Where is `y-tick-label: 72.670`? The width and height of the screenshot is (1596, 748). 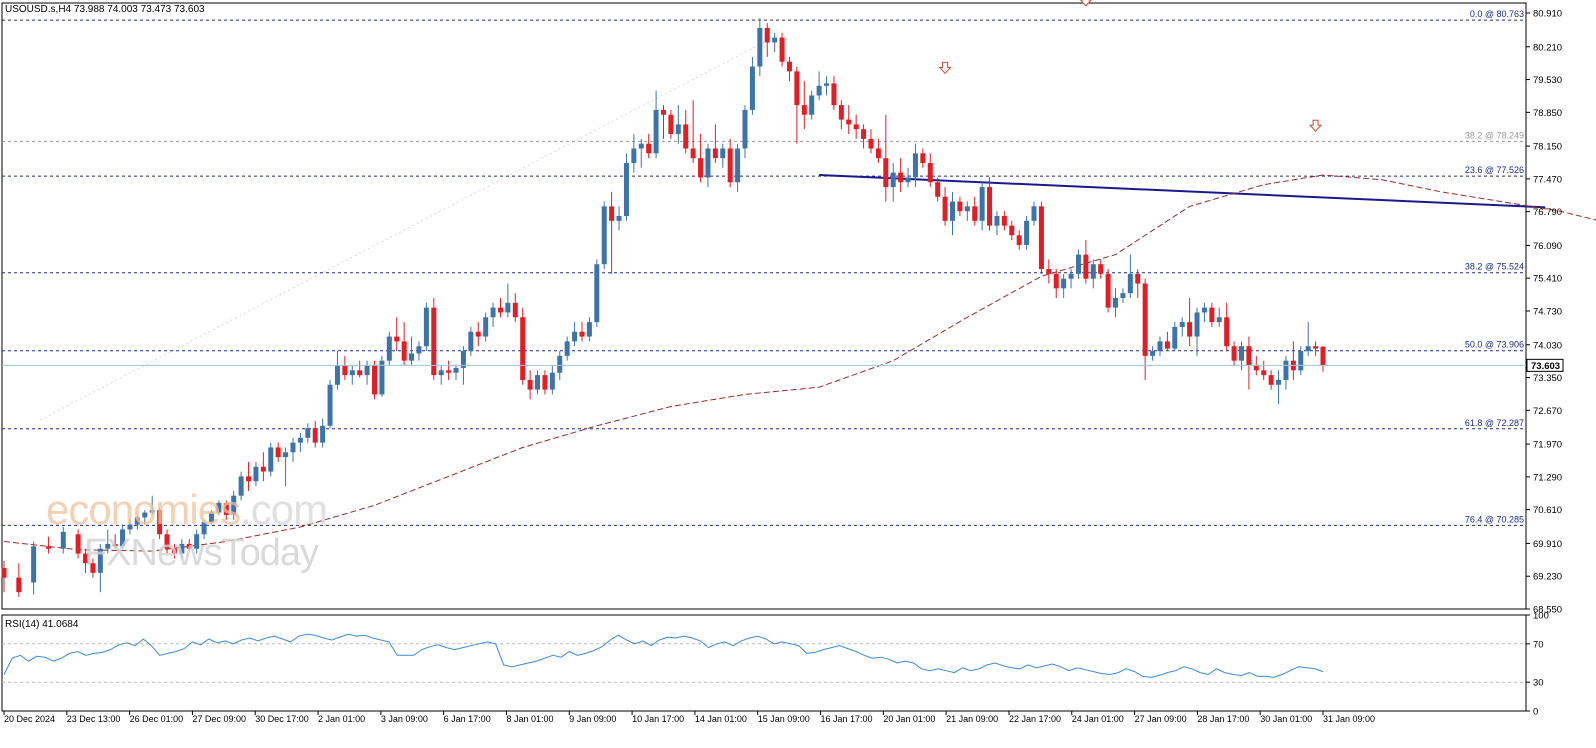 y-tick-label: 72.670 is located at coordinates (1547, 411).